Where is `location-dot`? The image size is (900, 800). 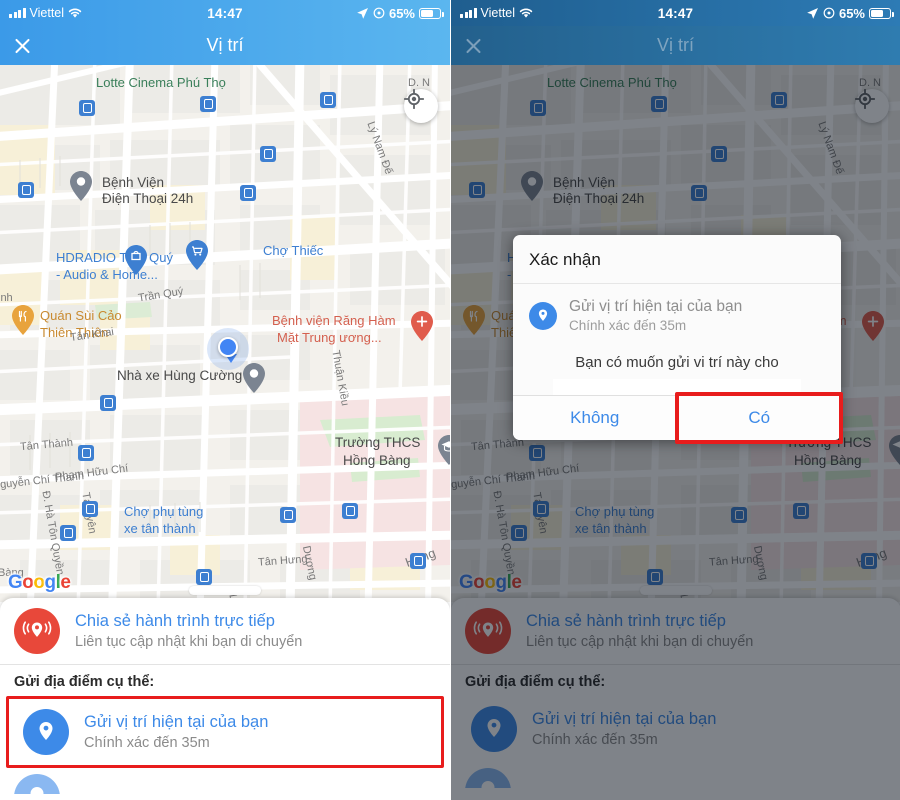 location-dot is located at coordinates (228, 347).